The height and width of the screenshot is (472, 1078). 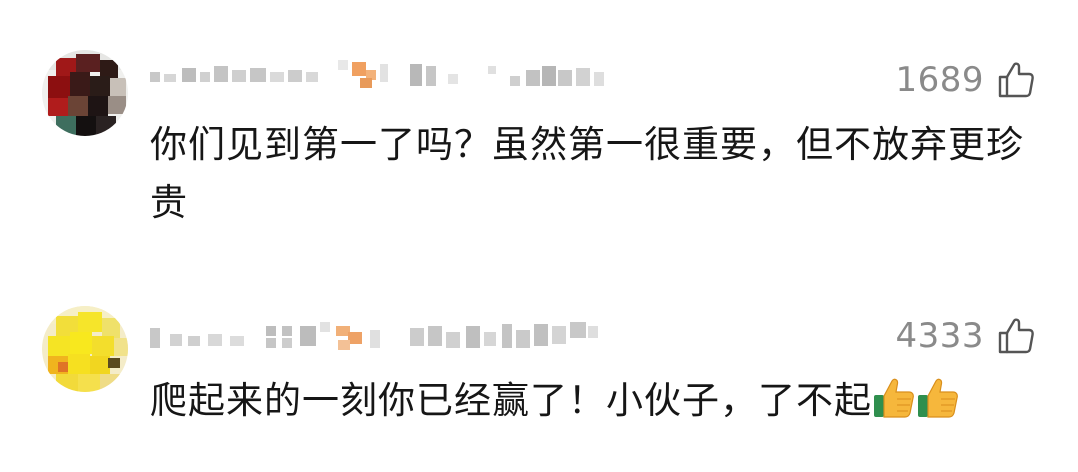 What do you see at coordinates (939, 336) in the screenshot?
I see `like-count: 4333` at bounding box center [939, 336].